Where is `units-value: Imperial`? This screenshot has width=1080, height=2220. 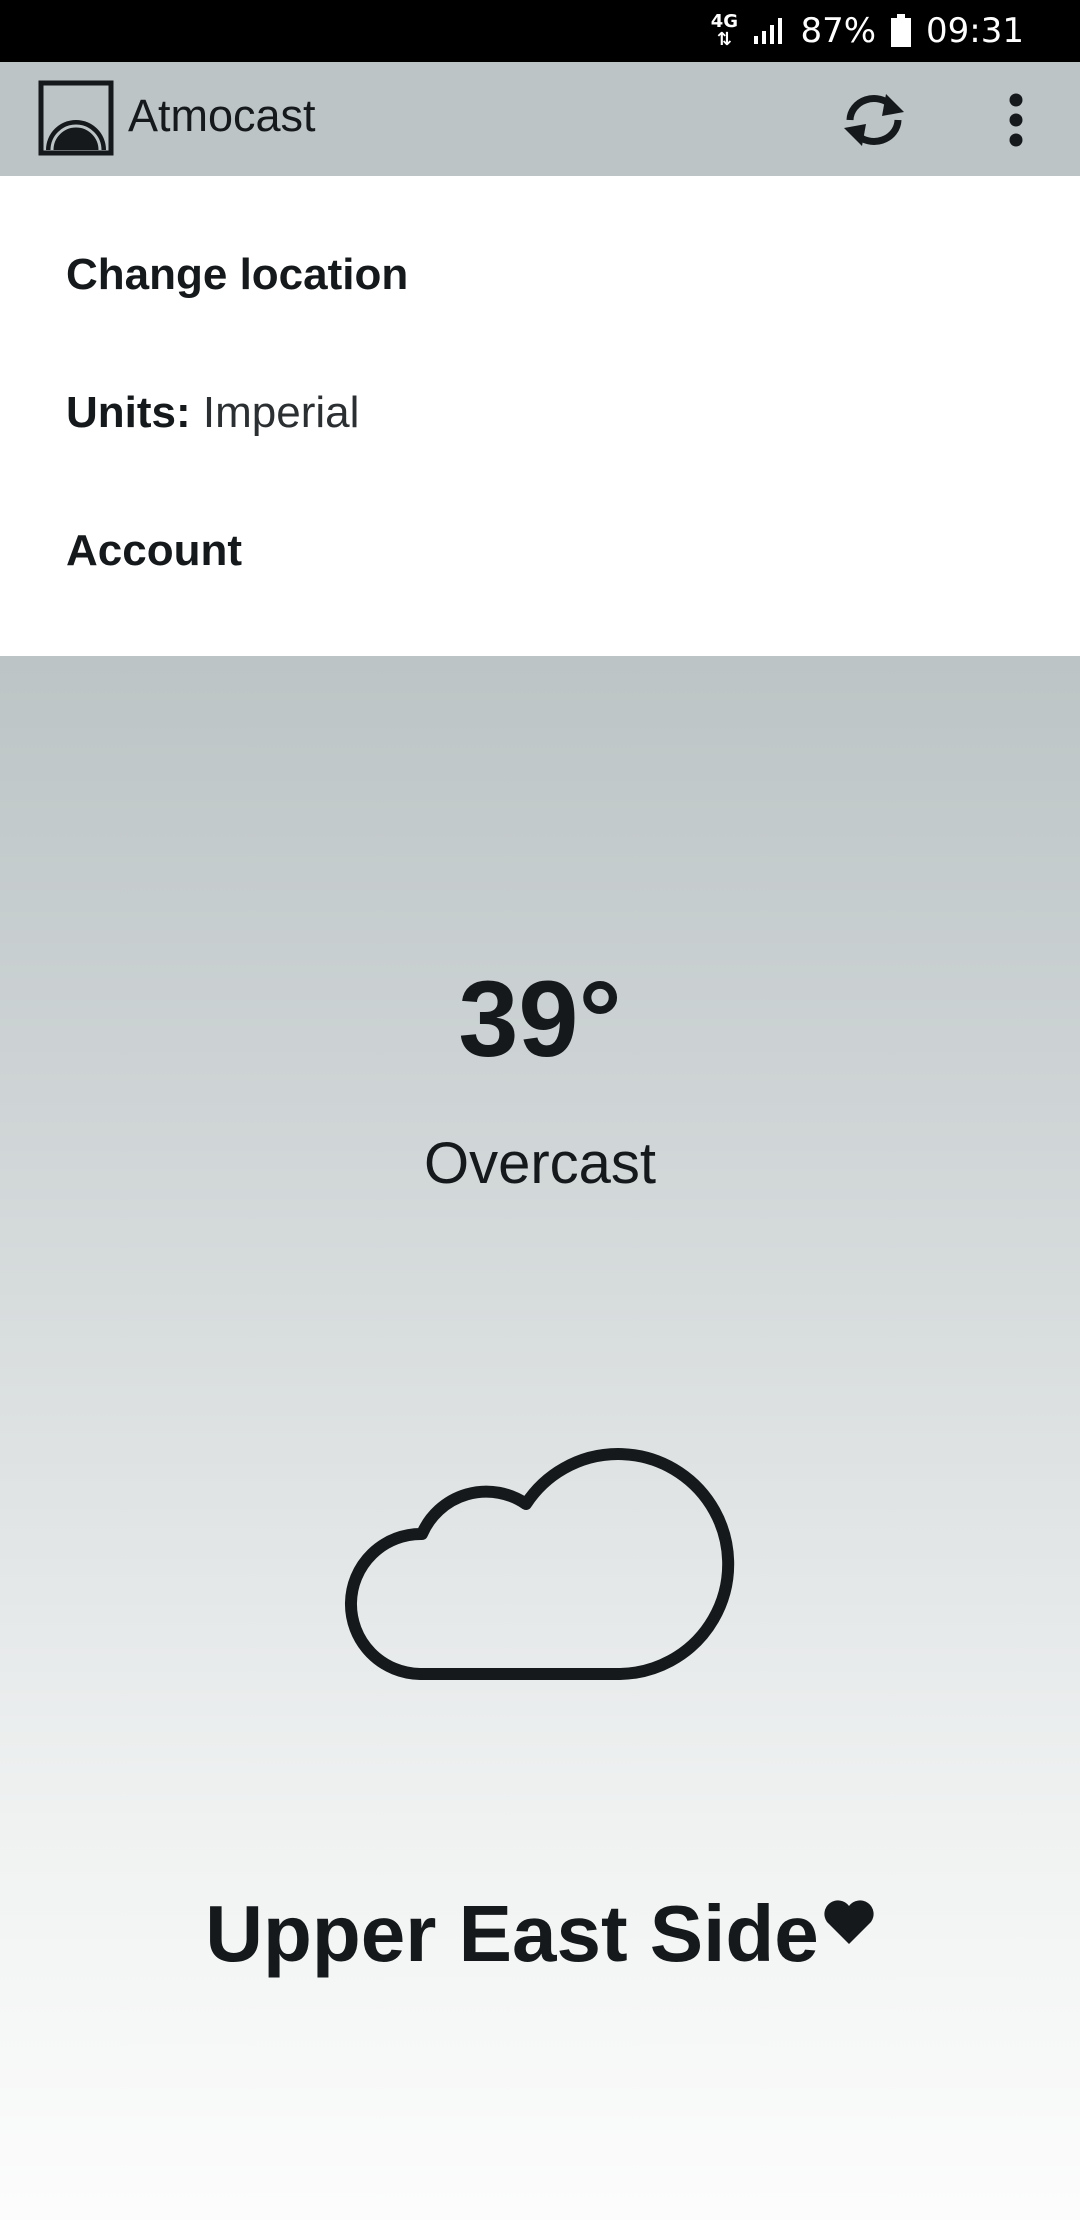 units-value: Imperial is located at coordinates (281, 412).